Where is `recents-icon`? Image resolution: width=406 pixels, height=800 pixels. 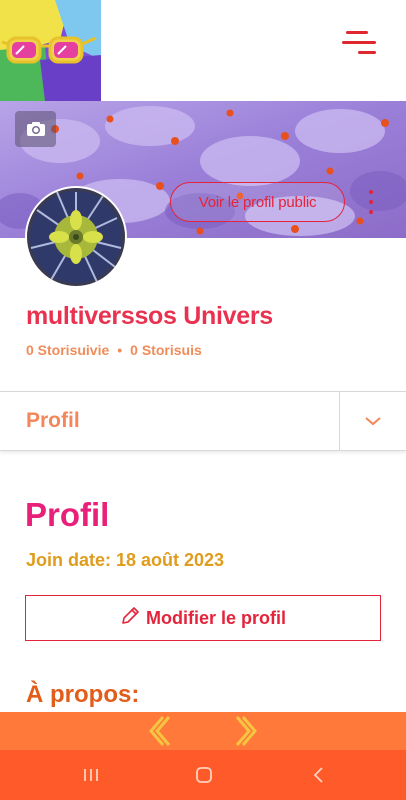
recents-icon is located at coordinates (91, 775).